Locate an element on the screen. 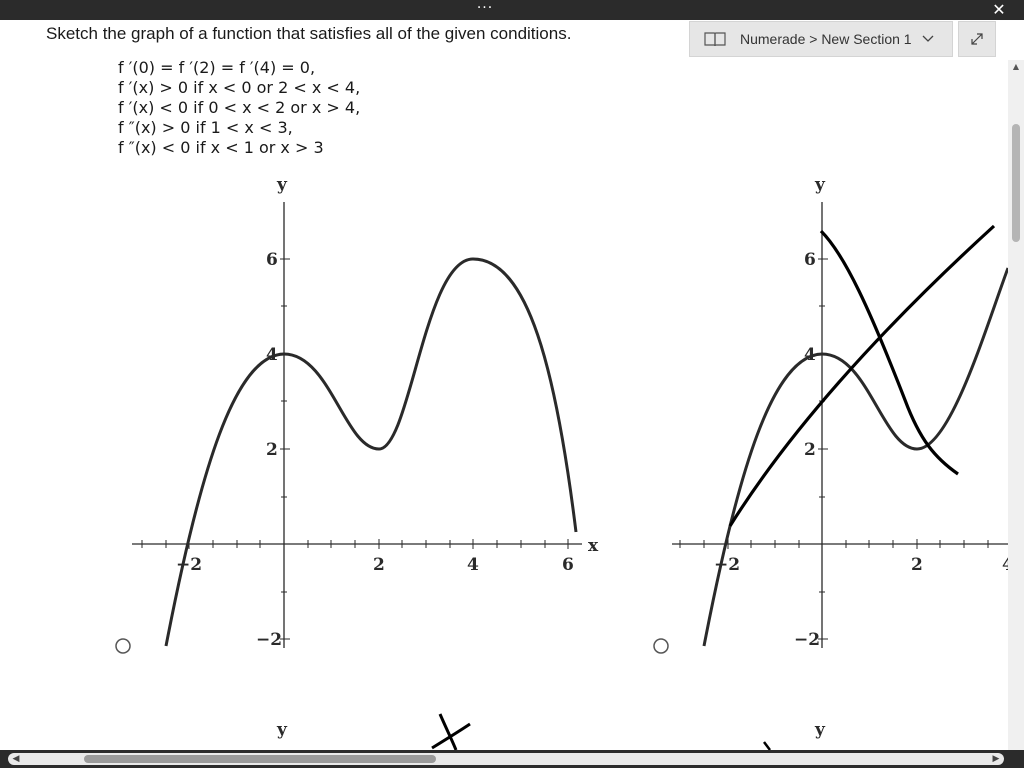  scroll-right-arrow-icon: ▶ is located at coordinates (996, 759).